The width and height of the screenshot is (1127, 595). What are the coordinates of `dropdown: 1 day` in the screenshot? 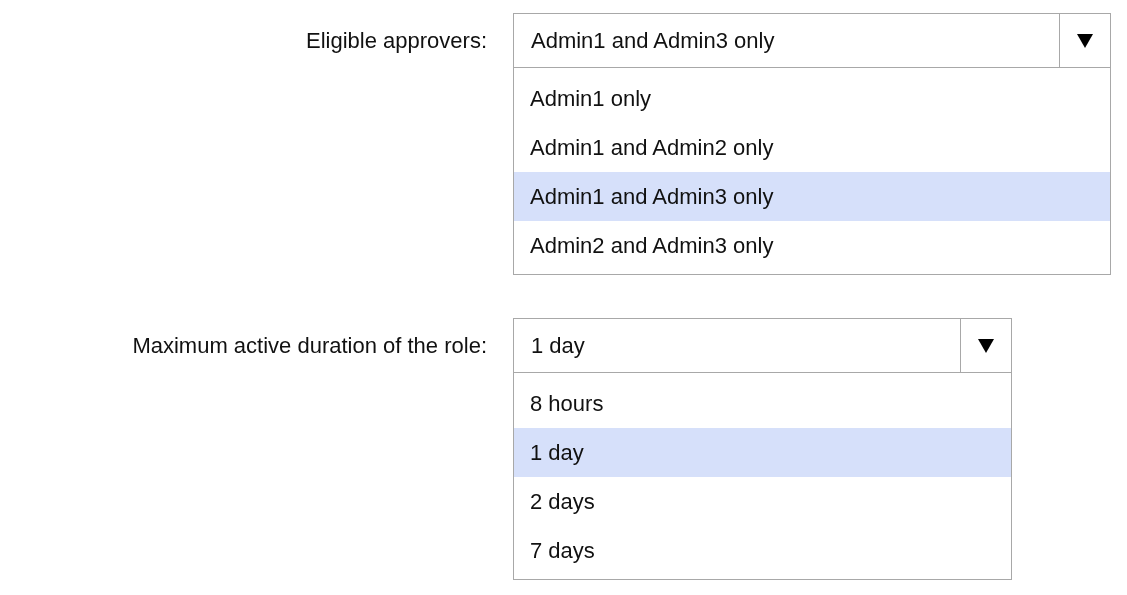 It's located at (762, 345).